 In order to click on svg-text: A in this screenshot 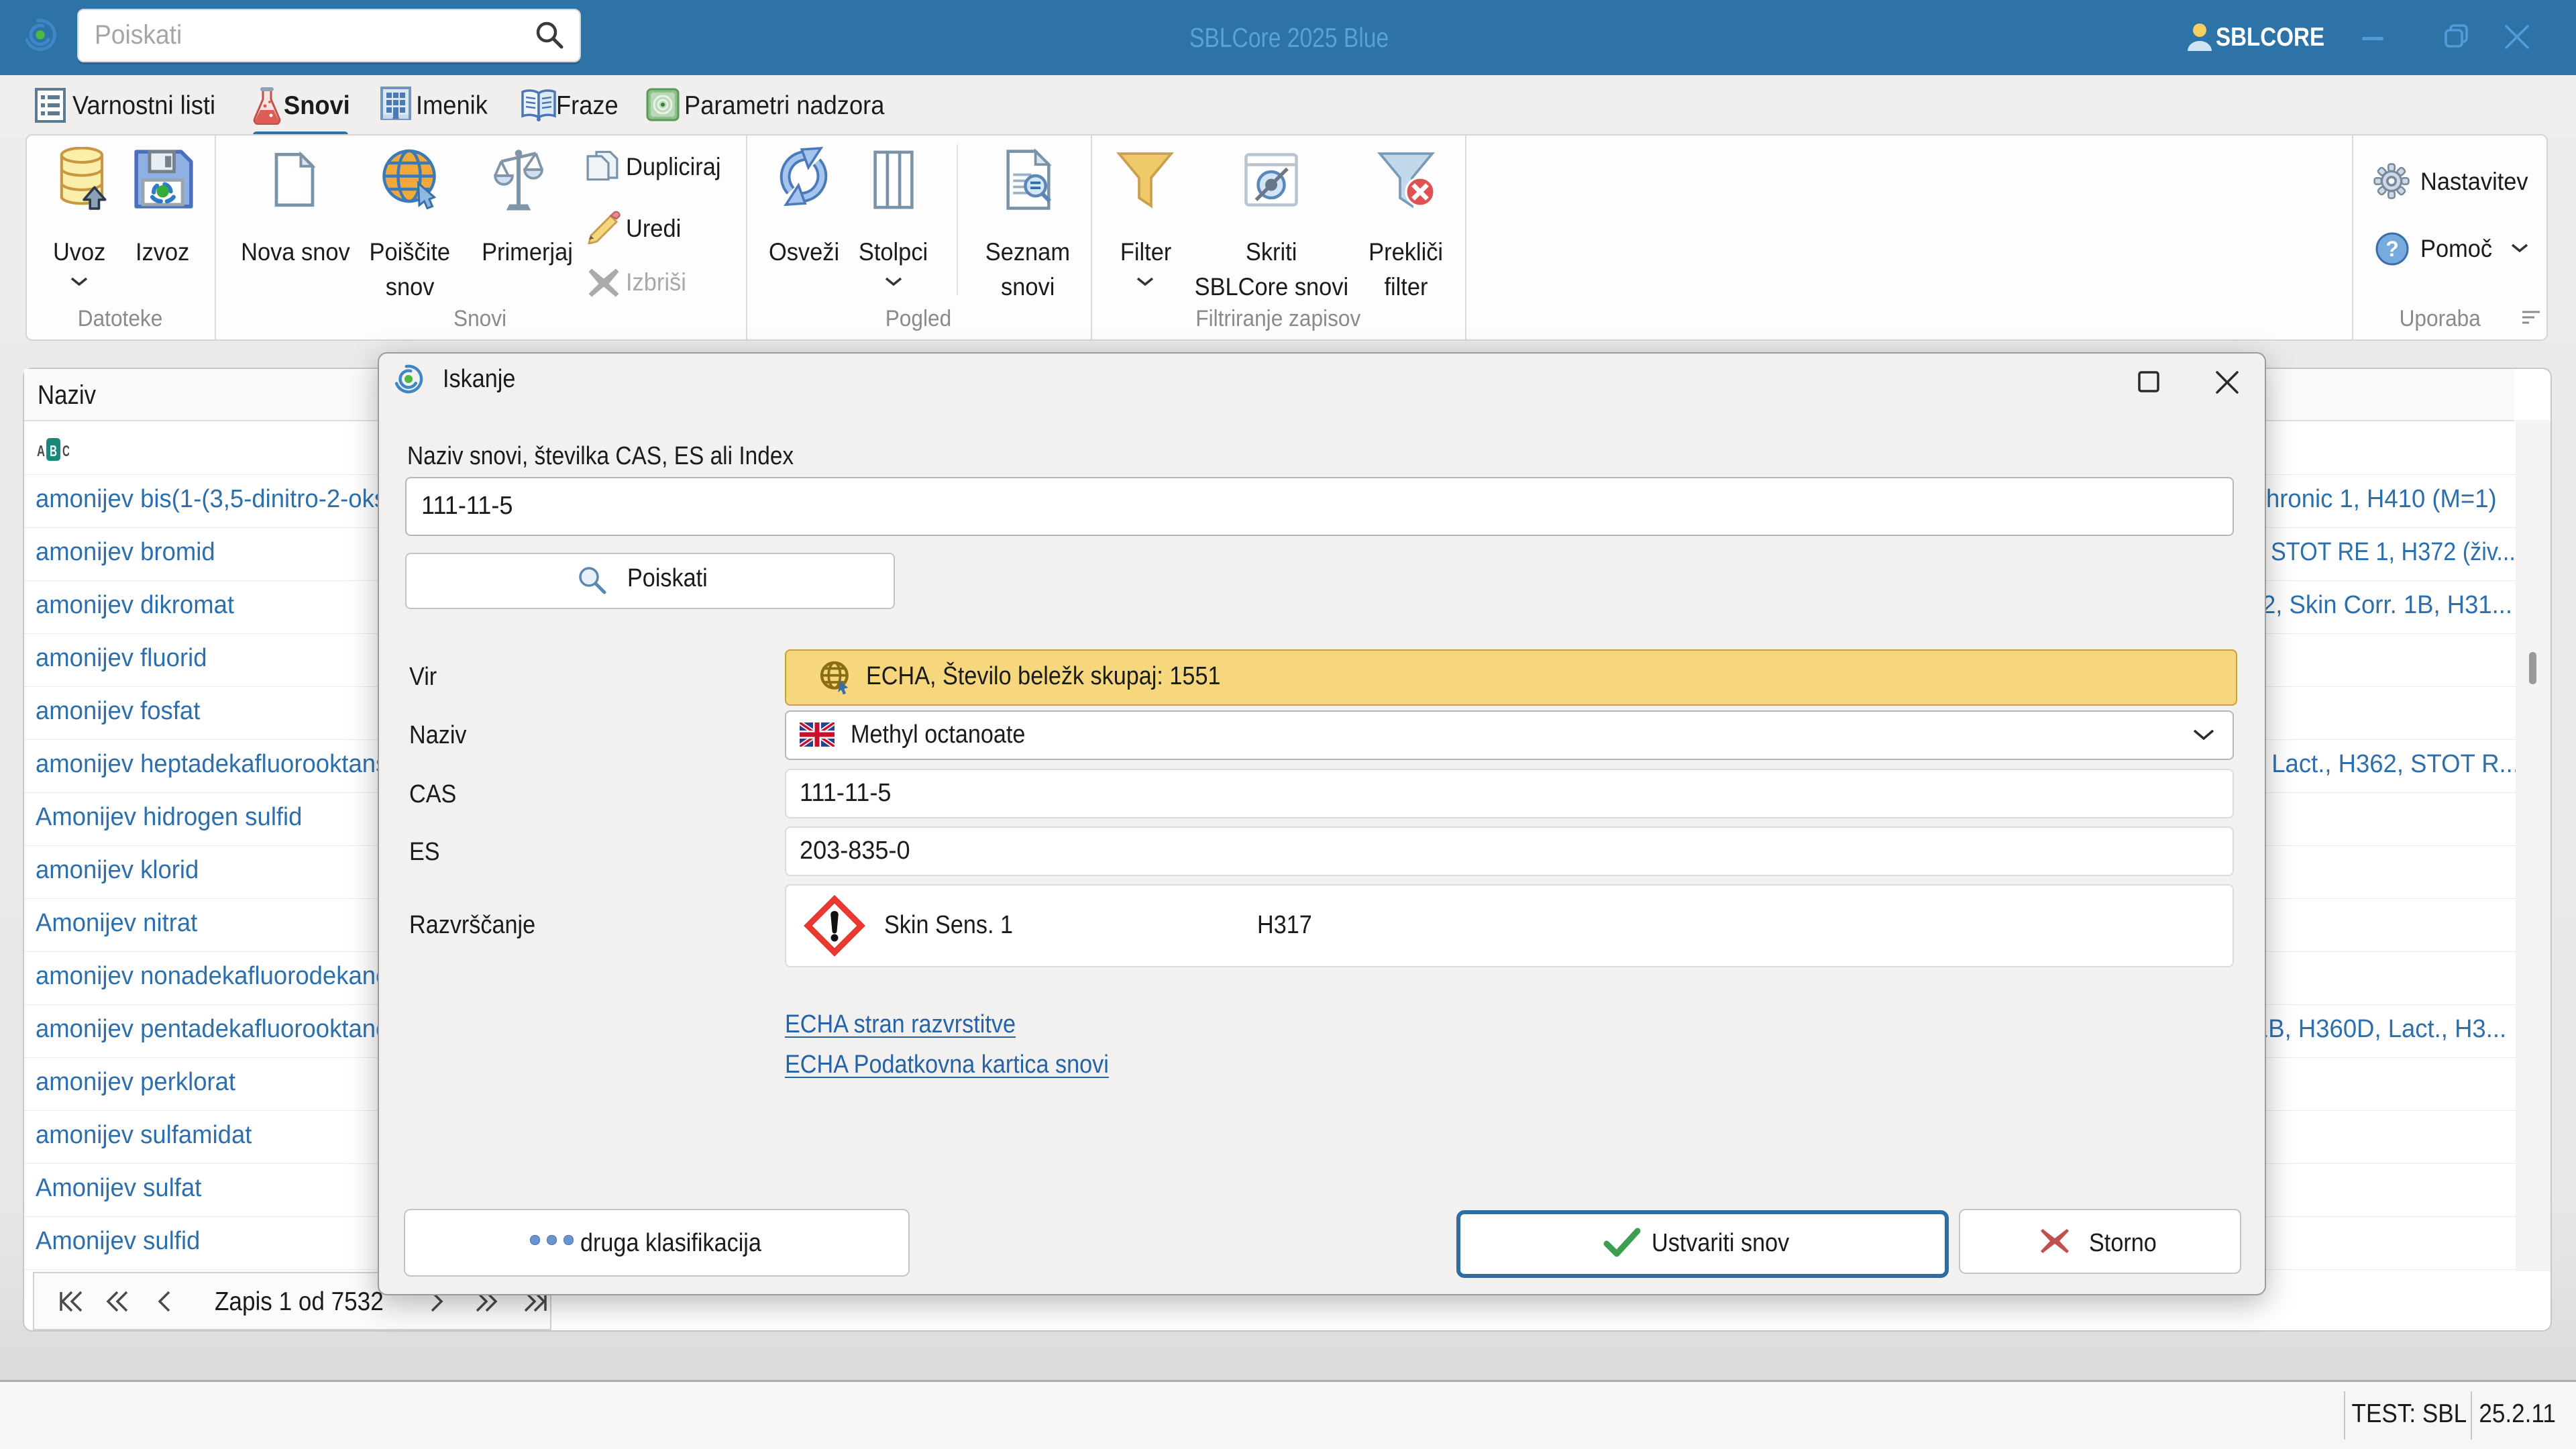, I will do `click(41, 451)`.